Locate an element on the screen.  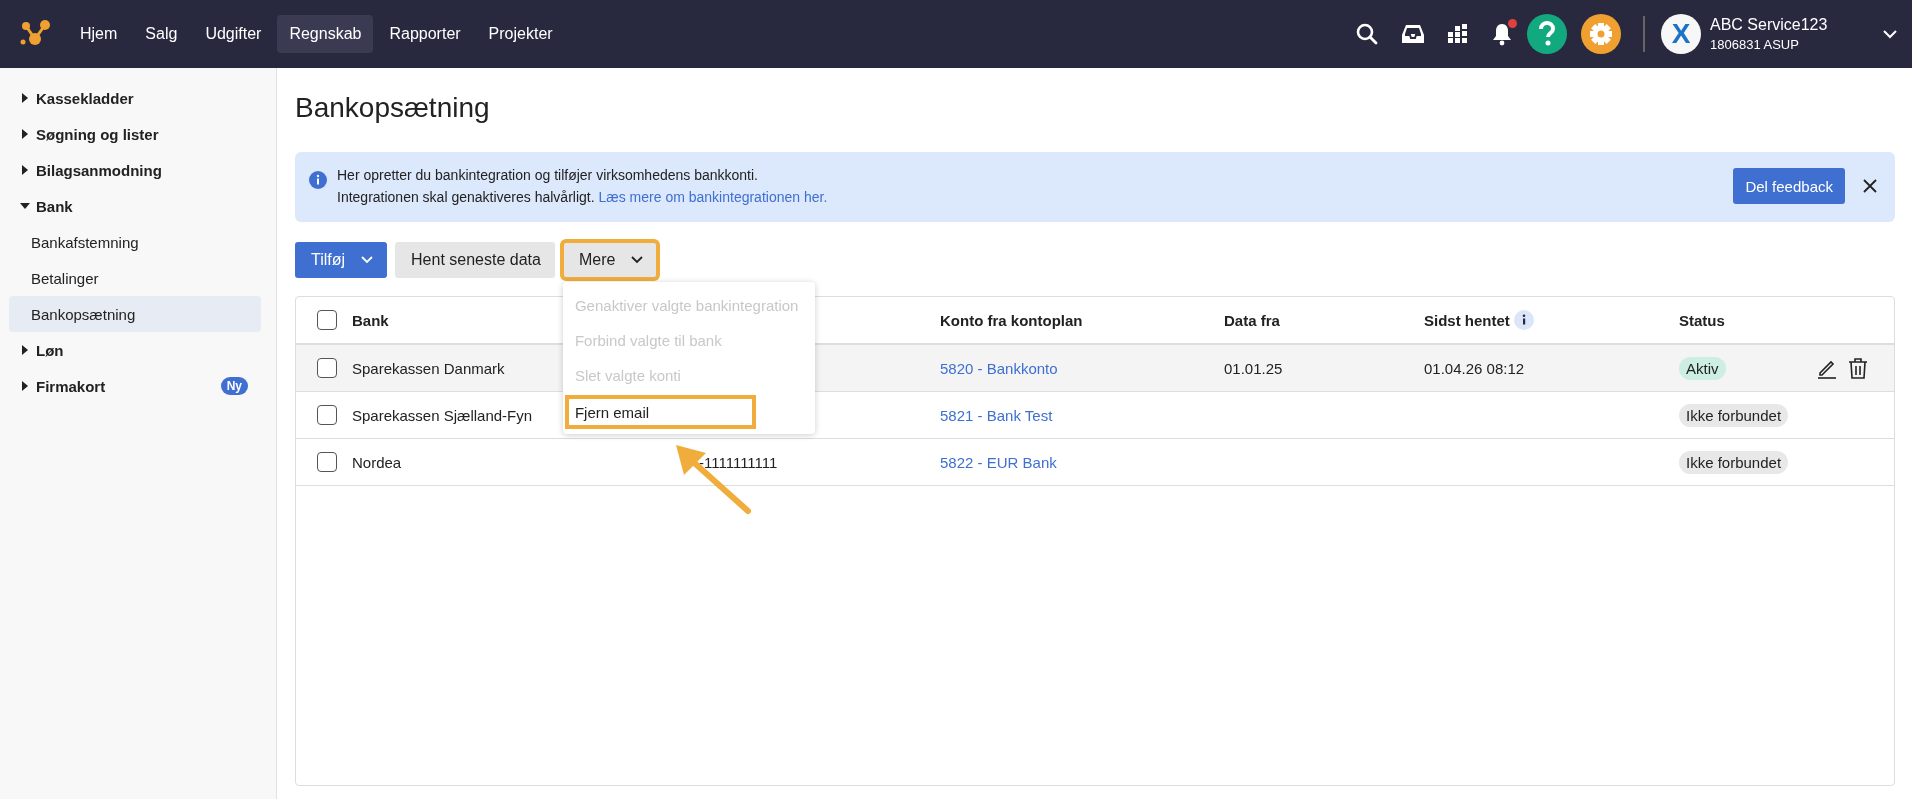
status-tag: Aktiv is located at coordinates (1702, 368).